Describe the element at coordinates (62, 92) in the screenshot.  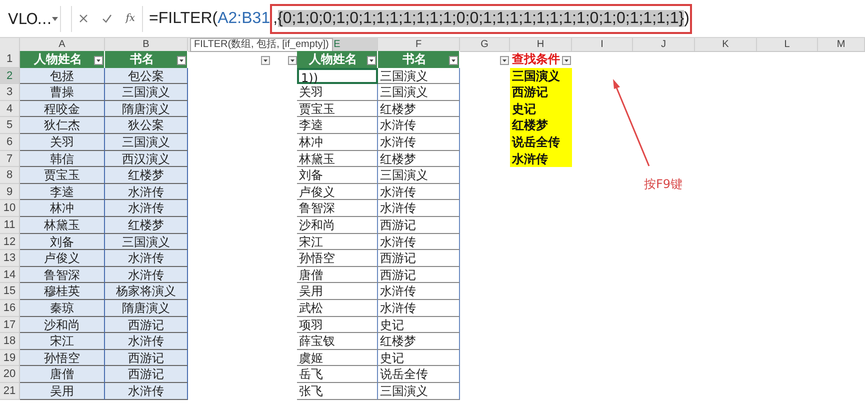
I see `table-cell: 曹操` at that location.